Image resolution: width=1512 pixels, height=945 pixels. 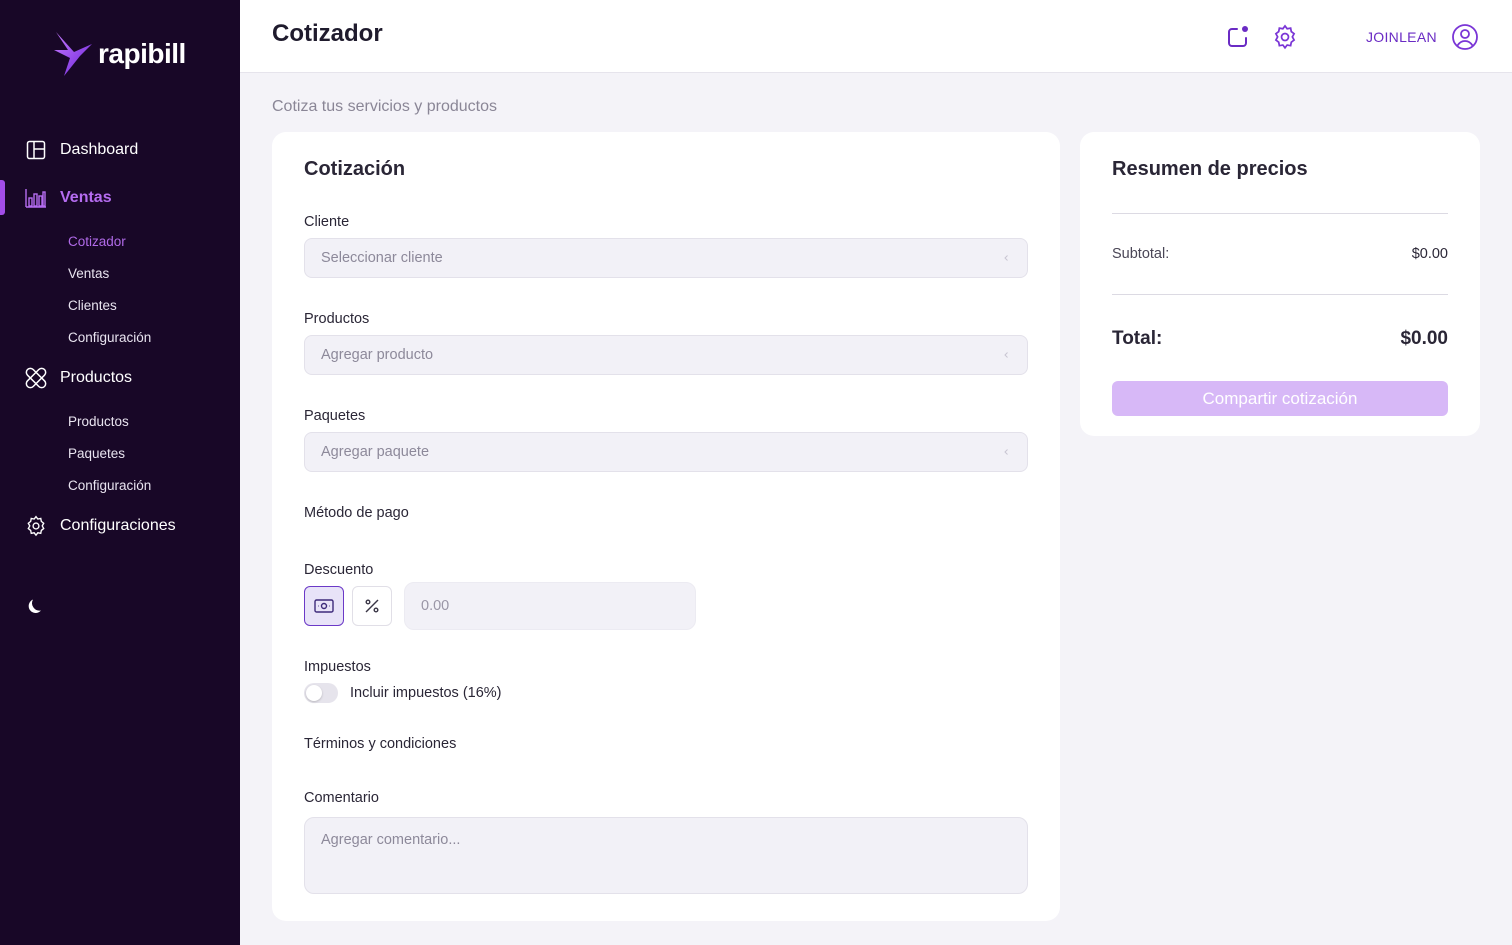 I want to click on user-menu-button, so click(x=1464, y=36).